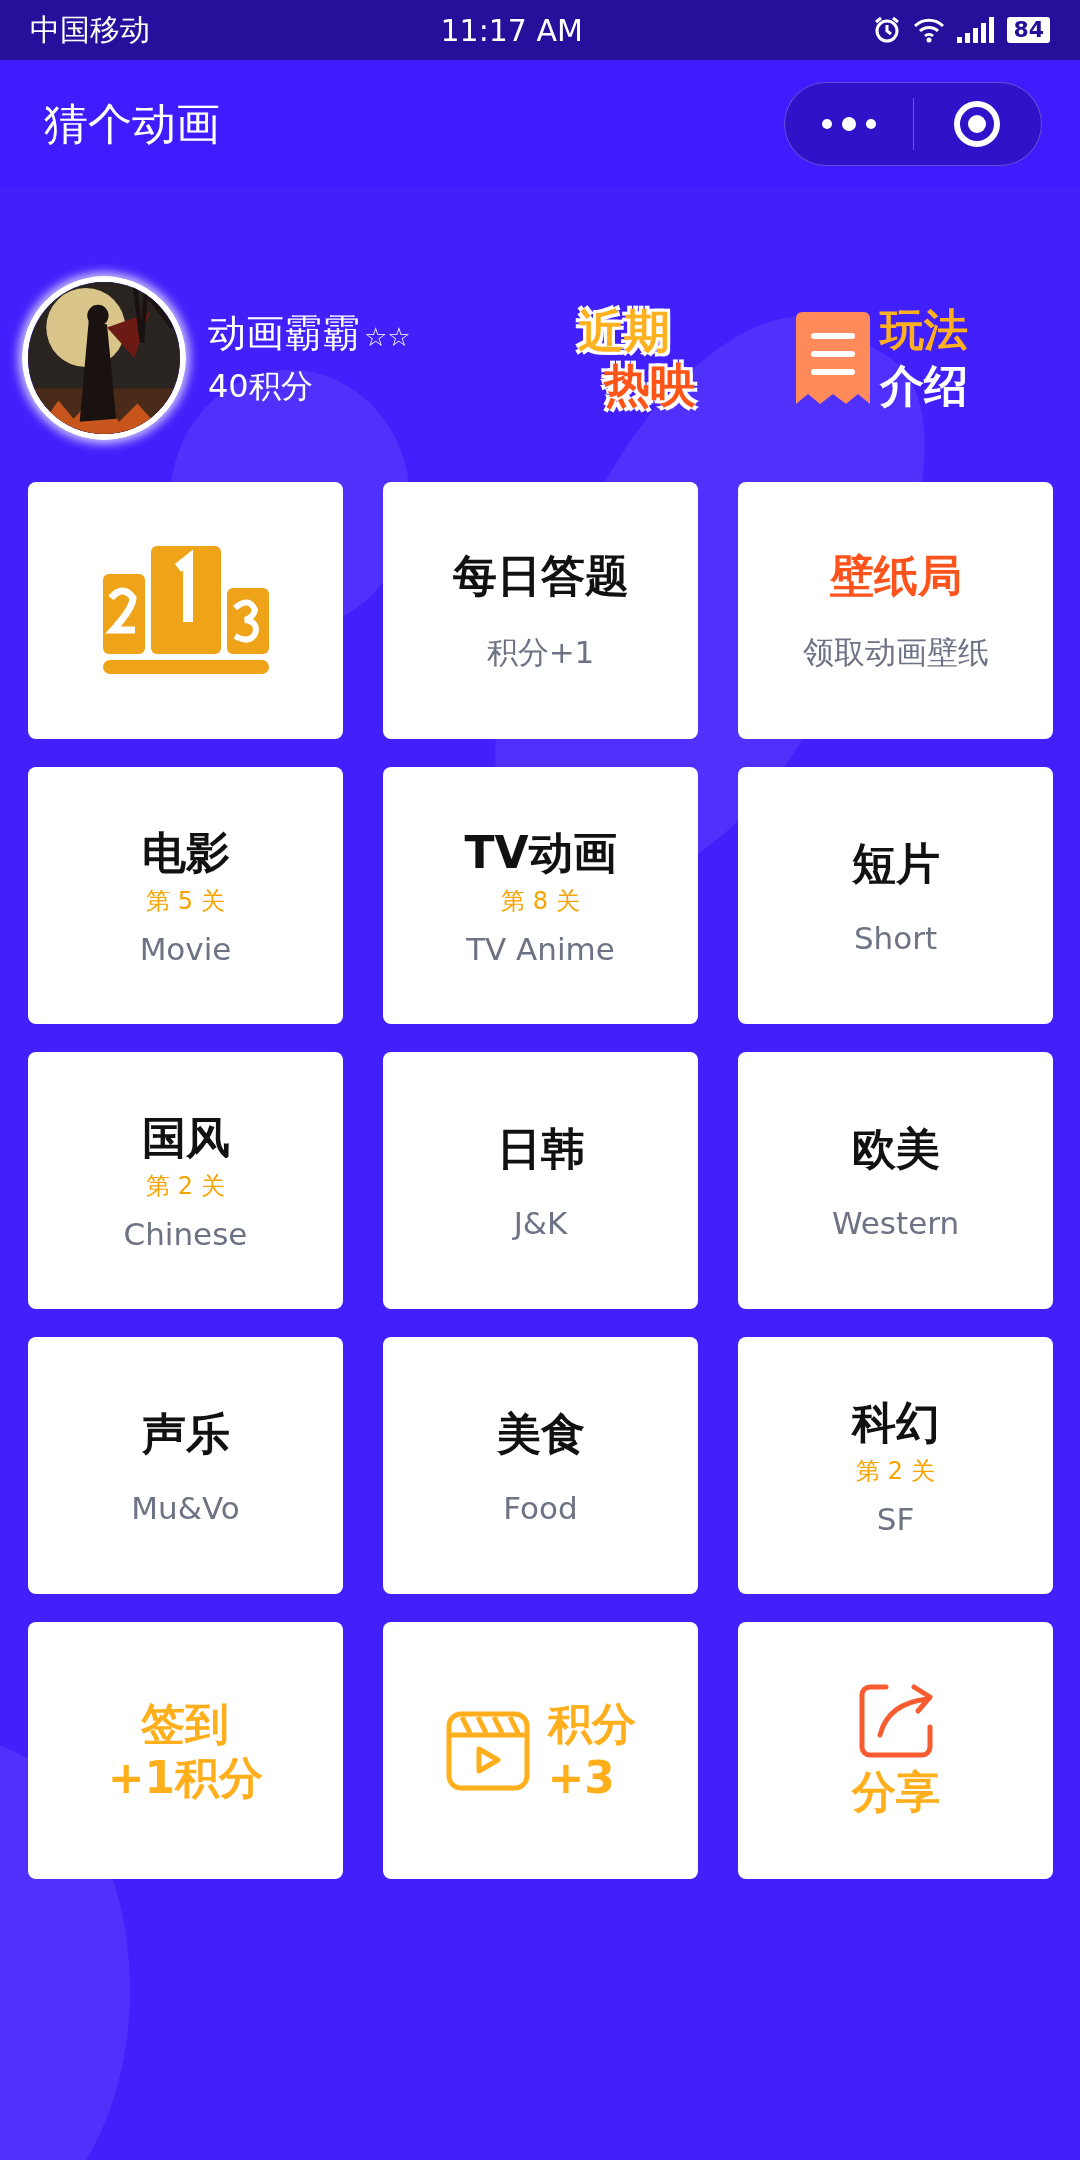 The image size is (1080, 2160). Describe the element at coordinates (185, 610) in the screenshot. I see `podium-icon` at that location.